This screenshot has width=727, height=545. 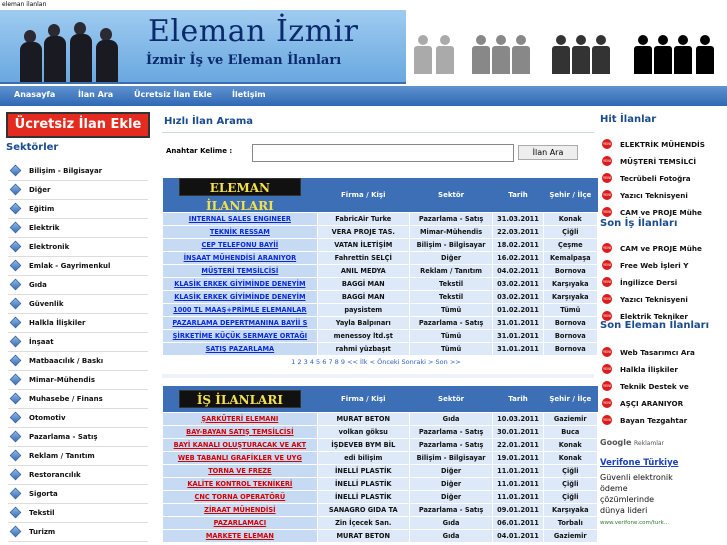 What do you see at coordinates (41, 342) in the screenshot?
I see `sector-label: İnşaat` at bounding box center [41, 342].